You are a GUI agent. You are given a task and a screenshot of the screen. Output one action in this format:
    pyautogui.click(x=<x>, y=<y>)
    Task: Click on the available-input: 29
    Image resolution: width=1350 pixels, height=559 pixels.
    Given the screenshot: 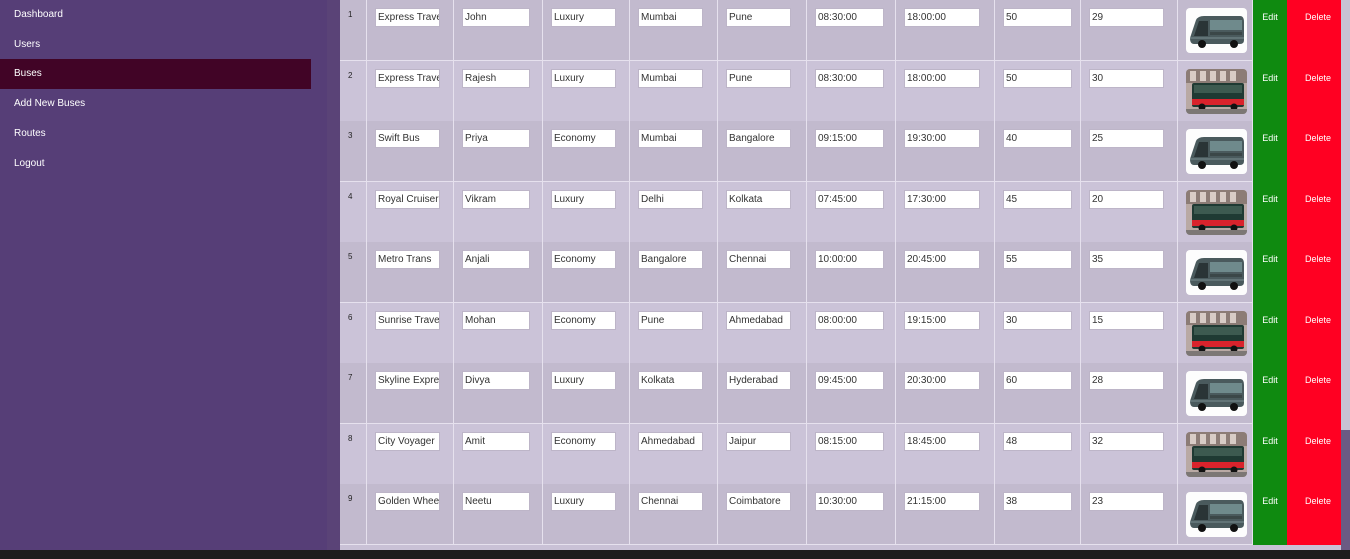 What is the action you would take?
    pyautogui.click(x=1126, y=17)
    